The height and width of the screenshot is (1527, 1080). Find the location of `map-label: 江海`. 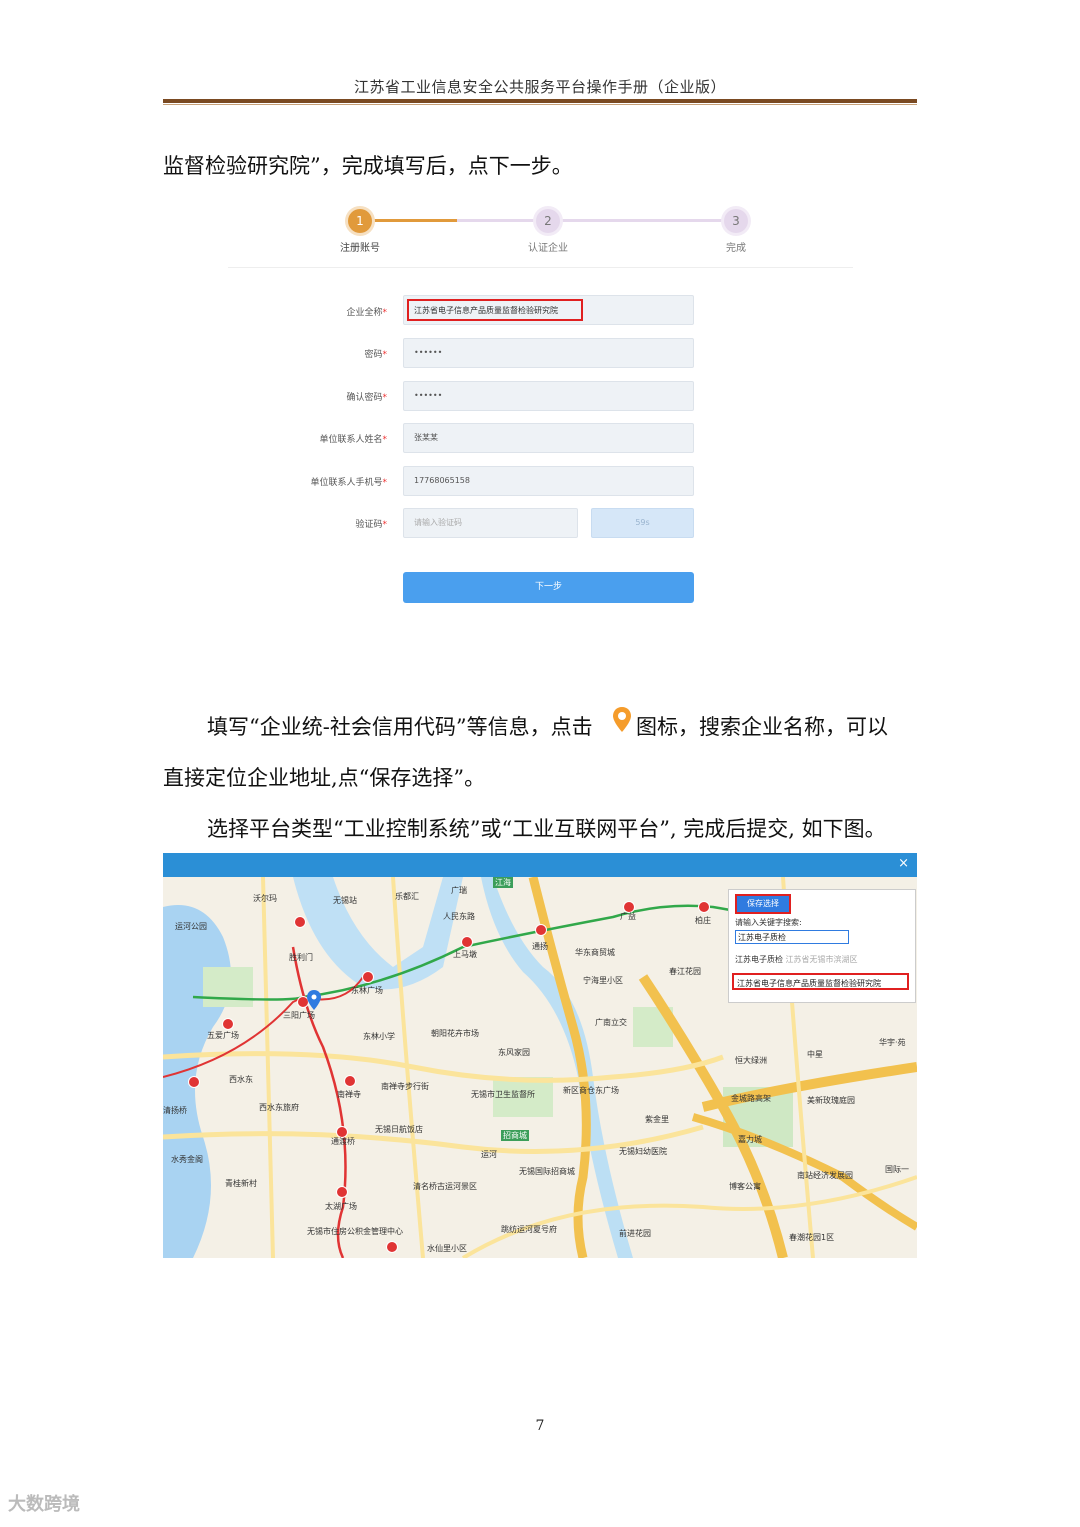

map-label: 江海 is located at coordinates (503, 882).